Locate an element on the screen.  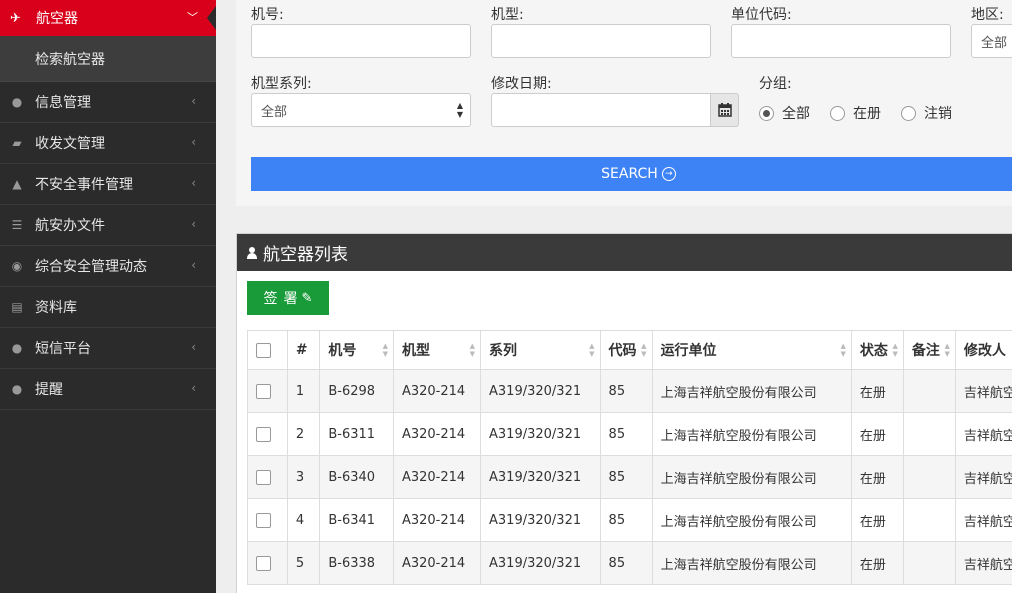
nav-item-reminders: ● 提醒 ‹ is located at coordinates (108, 389).